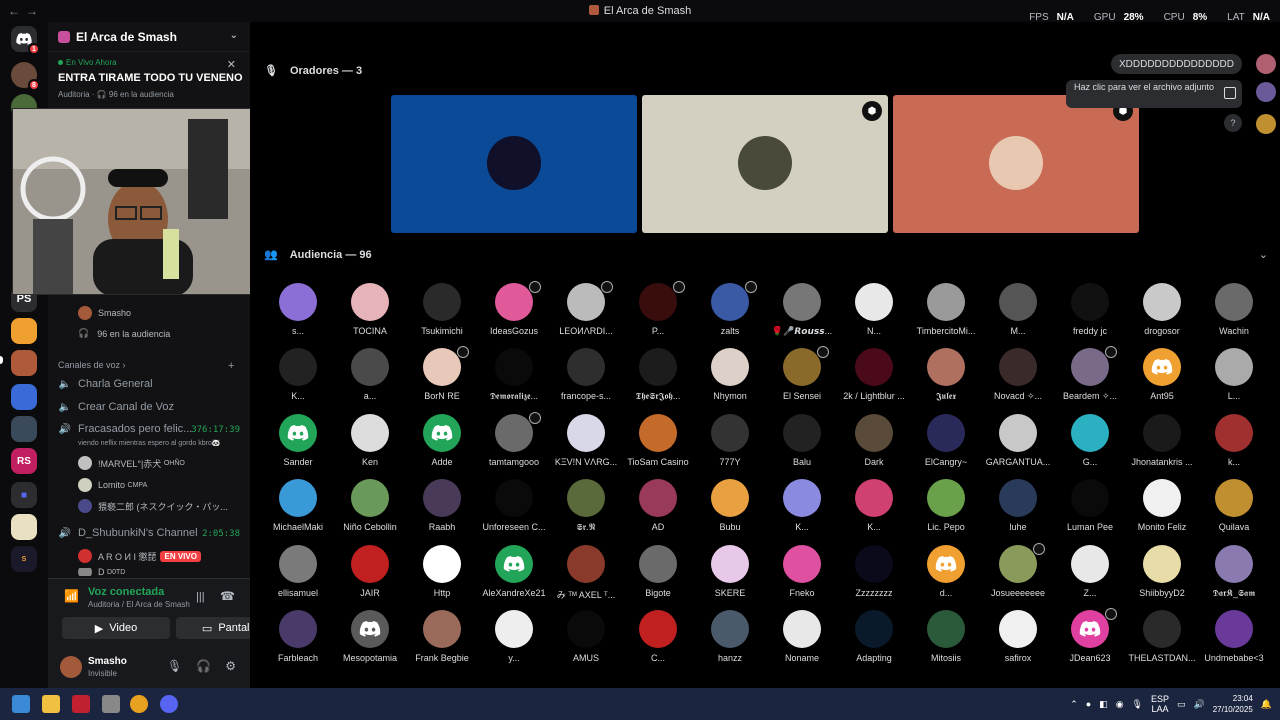  I want to click on close-icon: ✕, so click(231, 64).